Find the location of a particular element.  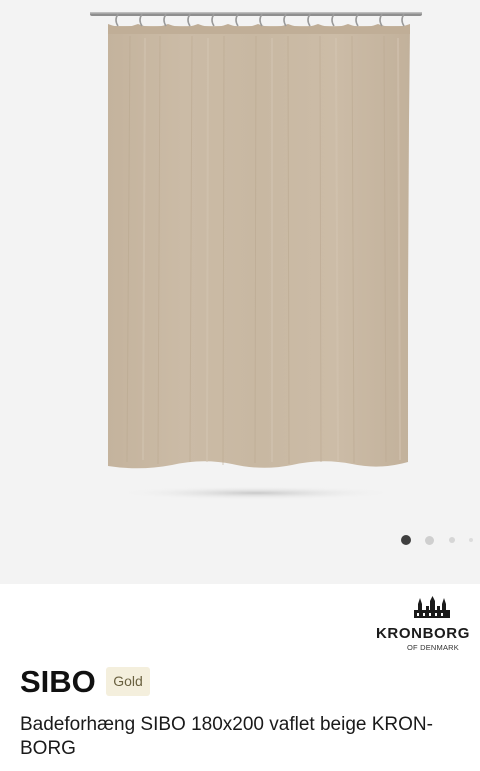

brand-logo: KRONBORG OF DENMARK is located at coordinates (428, 626).